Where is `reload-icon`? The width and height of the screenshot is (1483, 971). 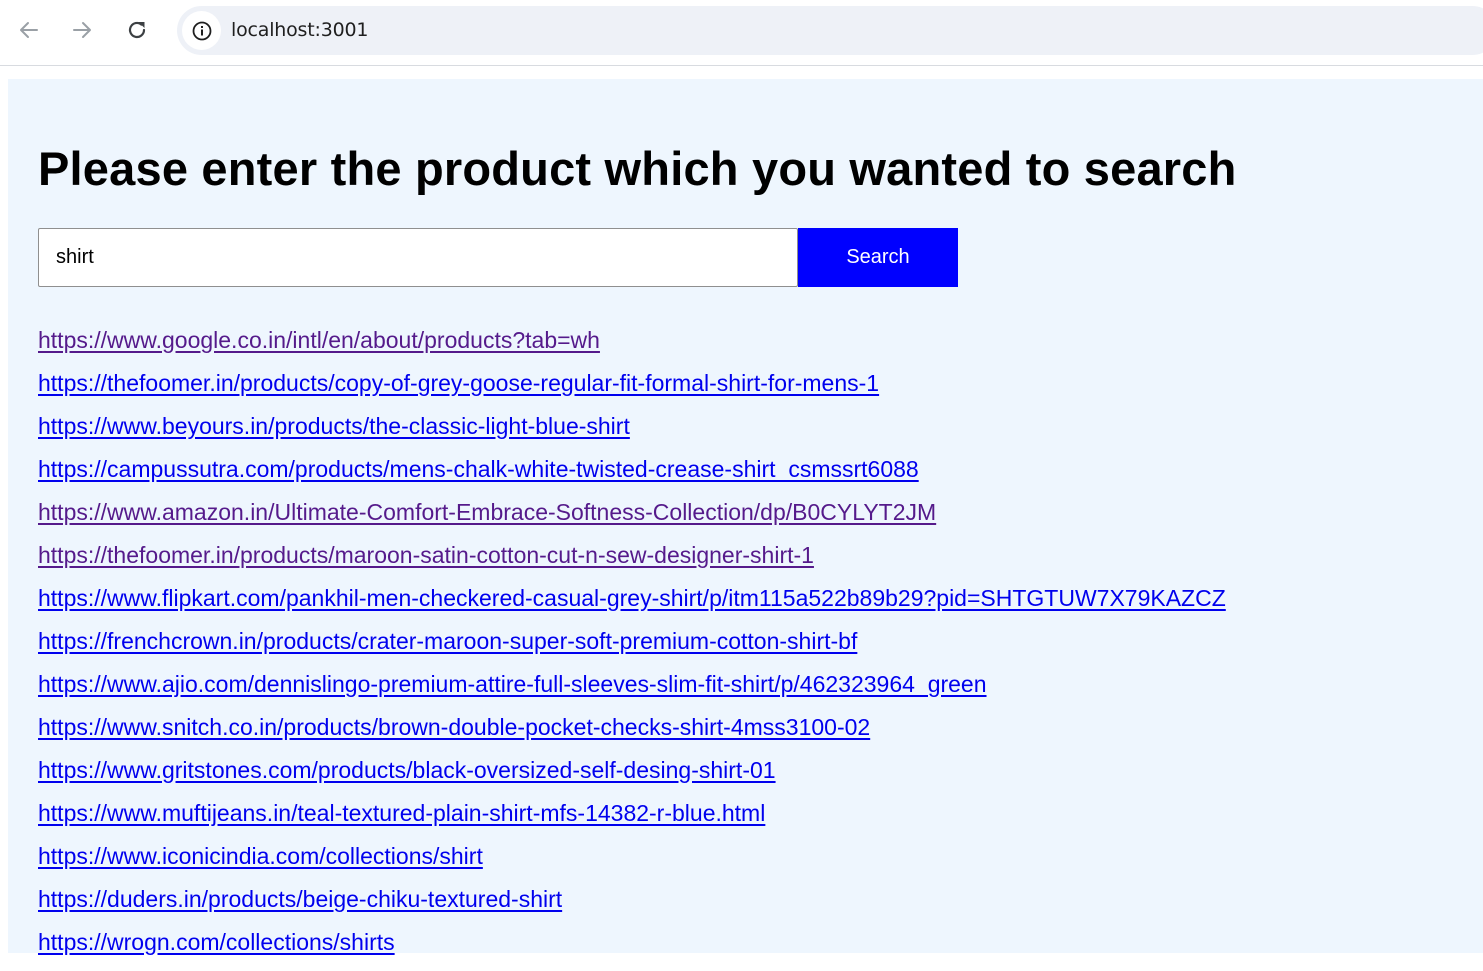
reload-icon is located at coordinates (137, 30).